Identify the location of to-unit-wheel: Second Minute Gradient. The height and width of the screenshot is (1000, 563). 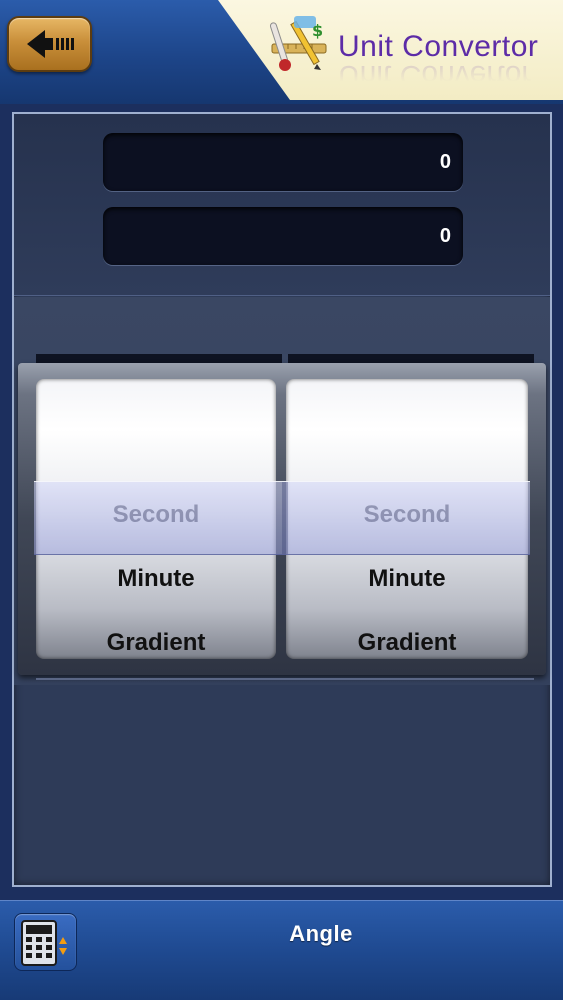
(407, 519).